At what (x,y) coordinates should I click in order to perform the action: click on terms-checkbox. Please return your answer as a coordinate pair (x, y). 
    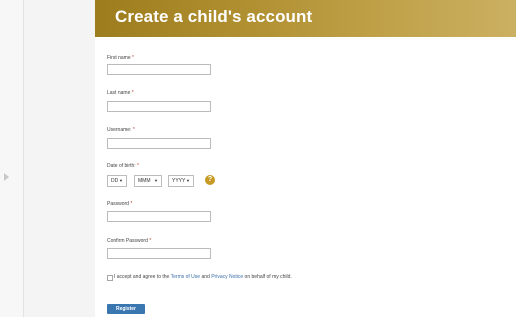
    Looking at the image, I should click on (110, 278).